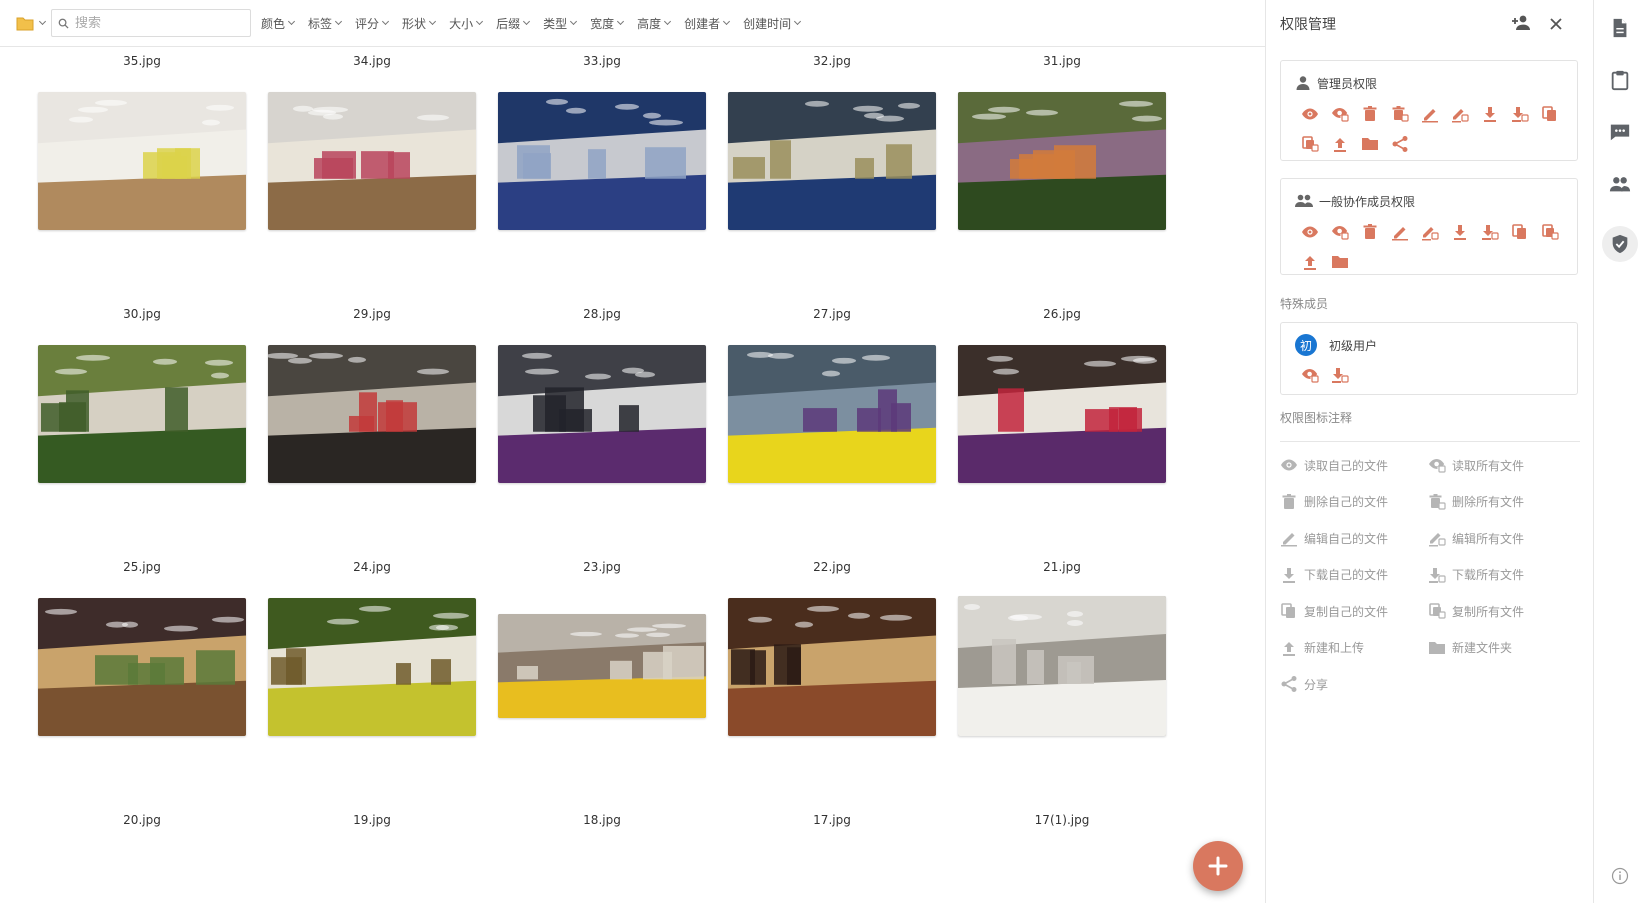  I want to click on filter-3: 形状, so click(419, 23).